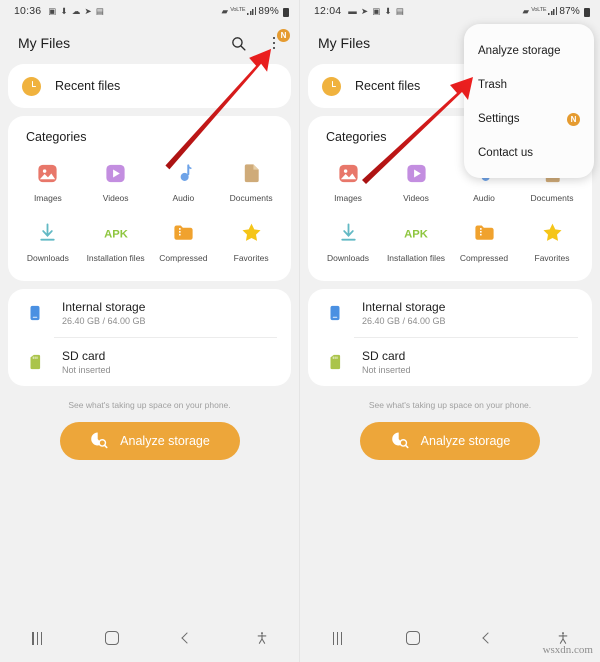  I want to click on sd-card-icon, so click(335, 362).